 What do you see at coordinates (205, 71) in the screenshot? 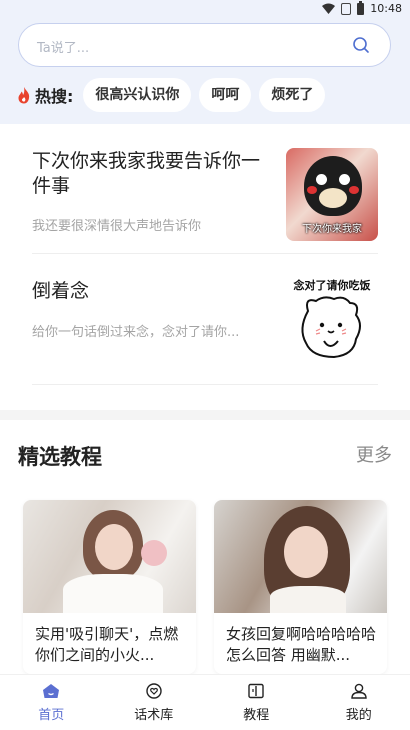
I see `header-area: Ta说了... 热搜: 很高兴认识你 呵呵 烦死了` at bounding box center [205, 71].